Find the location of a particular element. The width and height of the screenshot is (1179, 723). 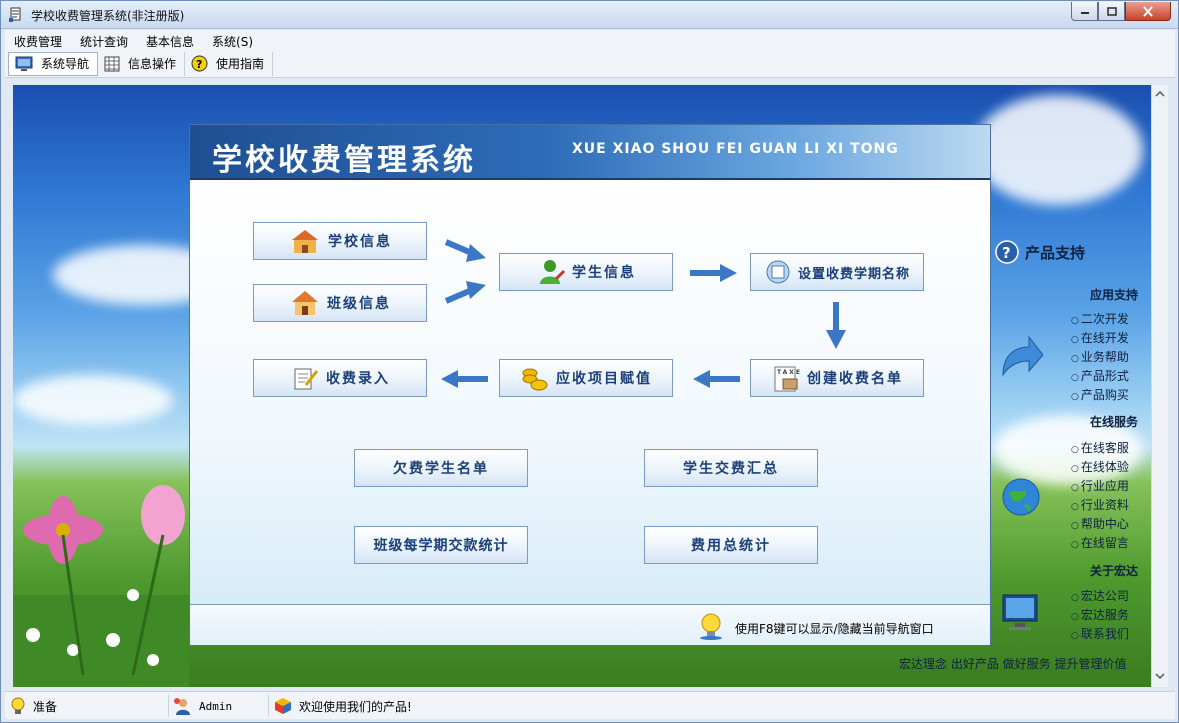

student-info-label: 学生信息 is located at coordinates (604, 273).